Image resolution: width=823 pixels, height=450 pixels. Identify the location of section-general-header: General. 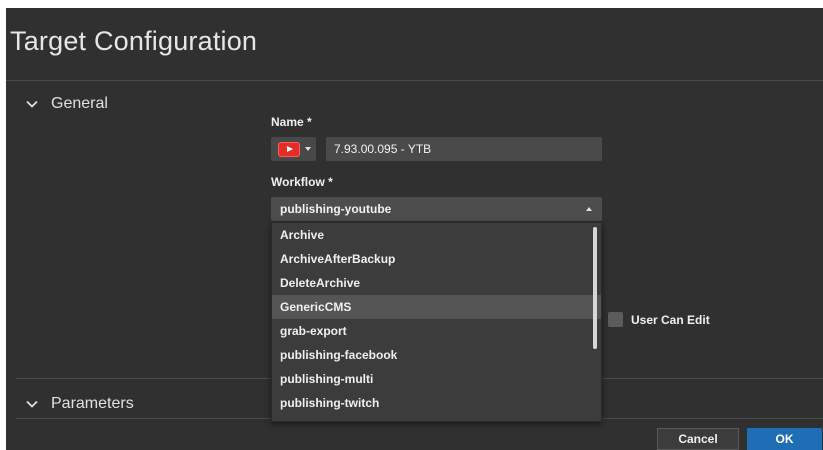
(57, 104).